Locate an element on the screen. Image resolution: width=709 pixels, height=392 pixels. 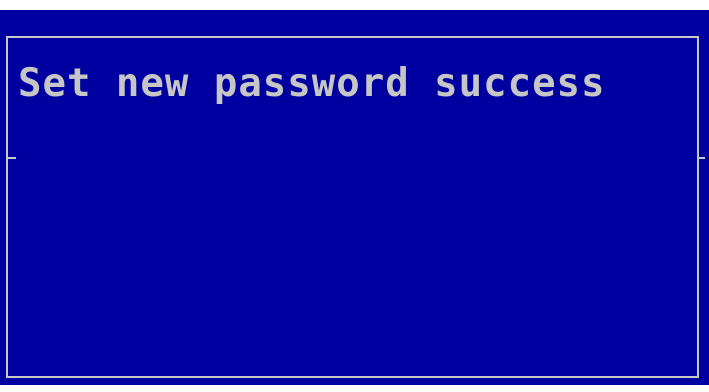
dialog-message: Set new password success is located at coordinates (312, 83).